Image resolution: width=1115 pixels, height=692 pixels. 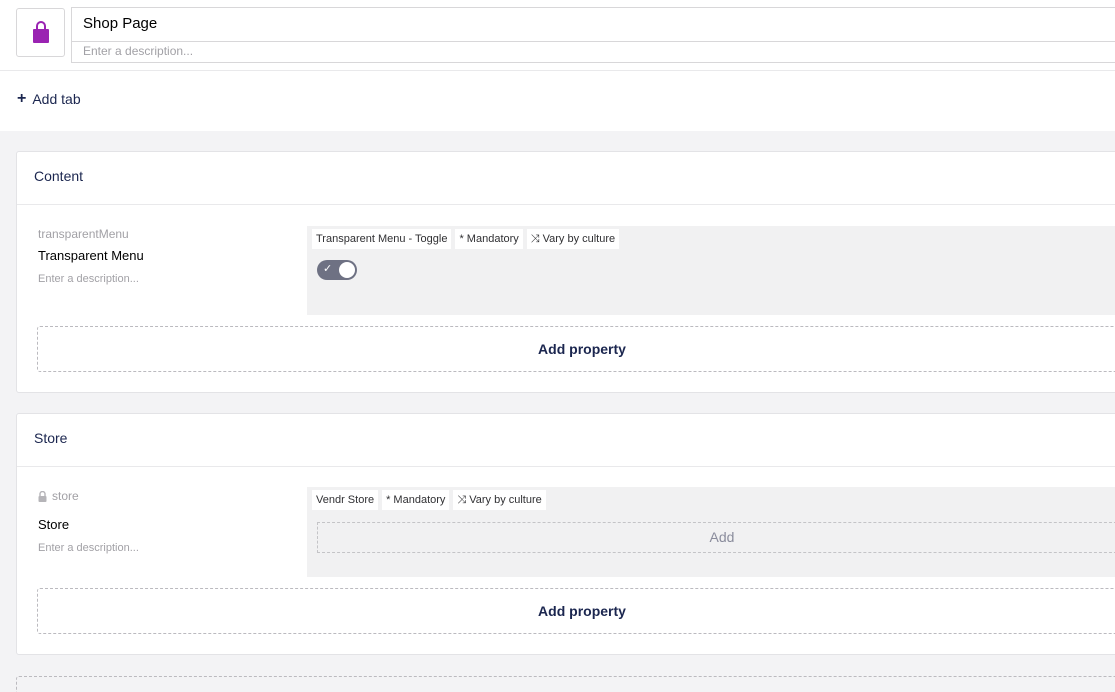 I want to click on add-store-button: Add, so click(x=716, y=537).